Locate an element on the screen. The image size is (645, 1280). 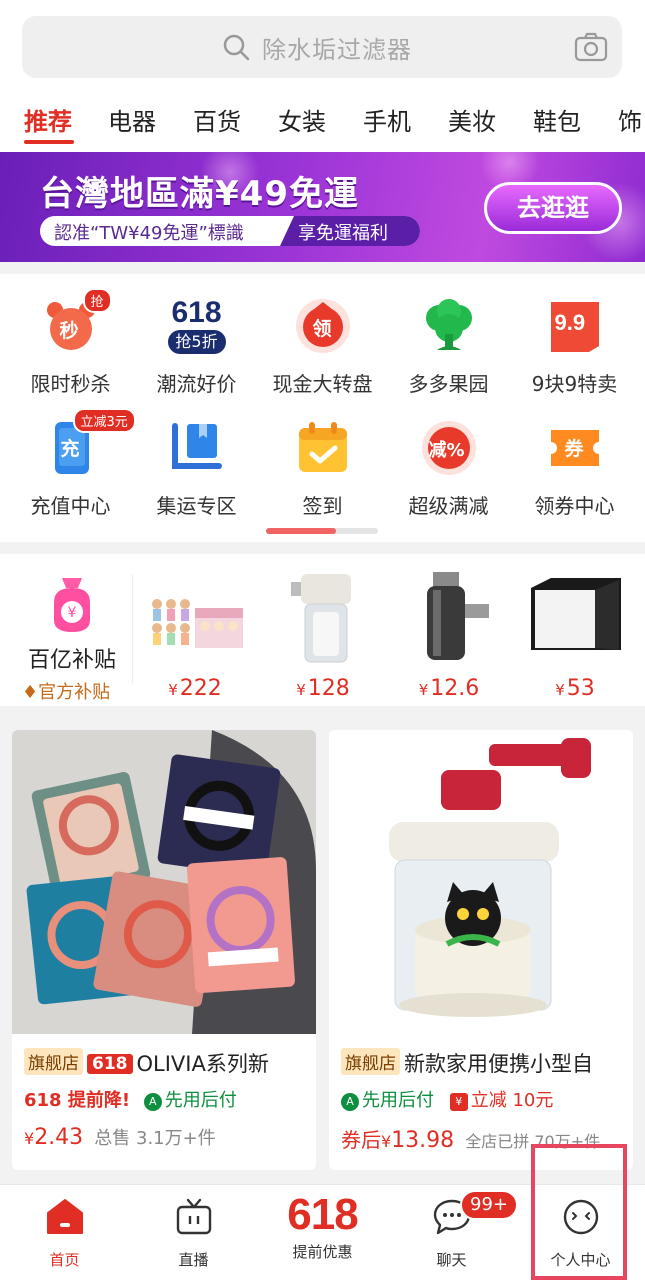
active-tab-indicator is located at coordinates (49, 142).